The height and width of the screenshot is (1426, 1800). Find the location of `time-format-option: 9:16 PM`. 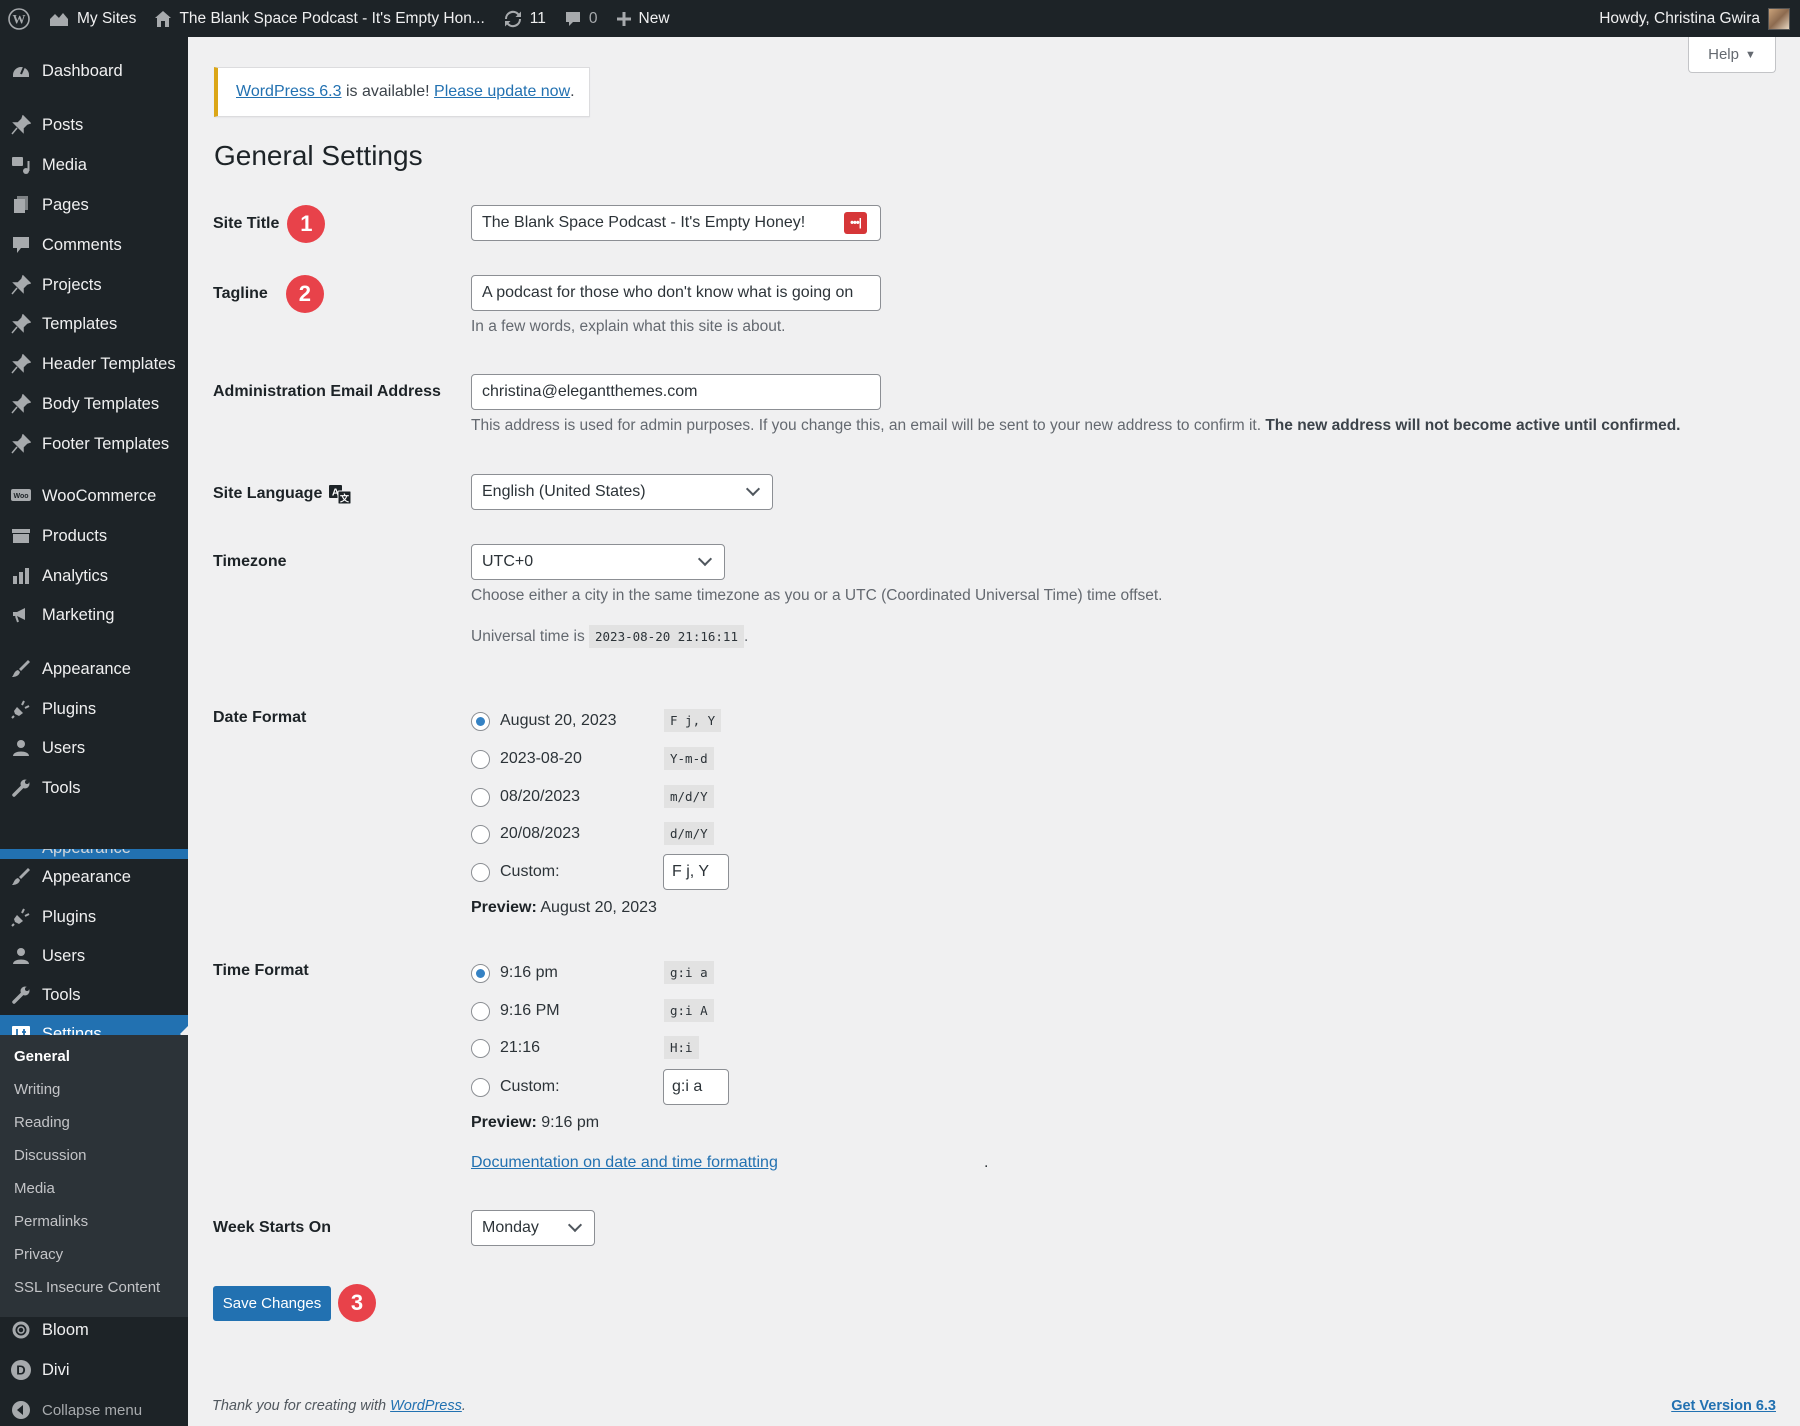

time-format-option: 9:16 PM is located at coordinates (515, 1011).